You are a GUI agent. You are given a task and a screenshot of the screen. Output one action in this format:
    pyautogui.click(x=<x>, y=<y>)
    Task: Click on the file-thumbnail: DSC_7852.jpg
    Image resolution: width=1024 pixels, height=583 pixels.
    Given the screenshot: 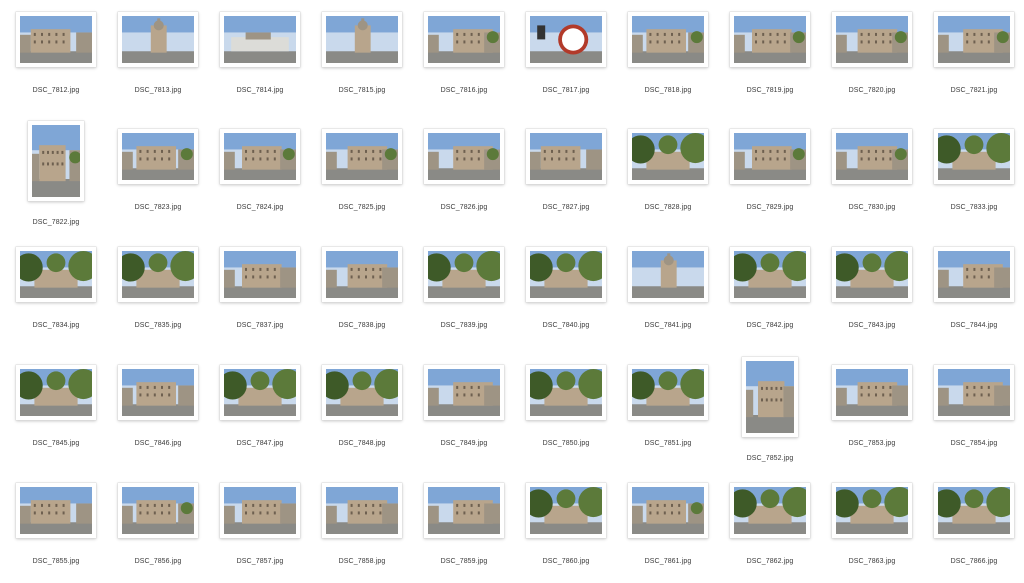 What is the action you would take?
    pyautogui.click(x=770, y=412)
    